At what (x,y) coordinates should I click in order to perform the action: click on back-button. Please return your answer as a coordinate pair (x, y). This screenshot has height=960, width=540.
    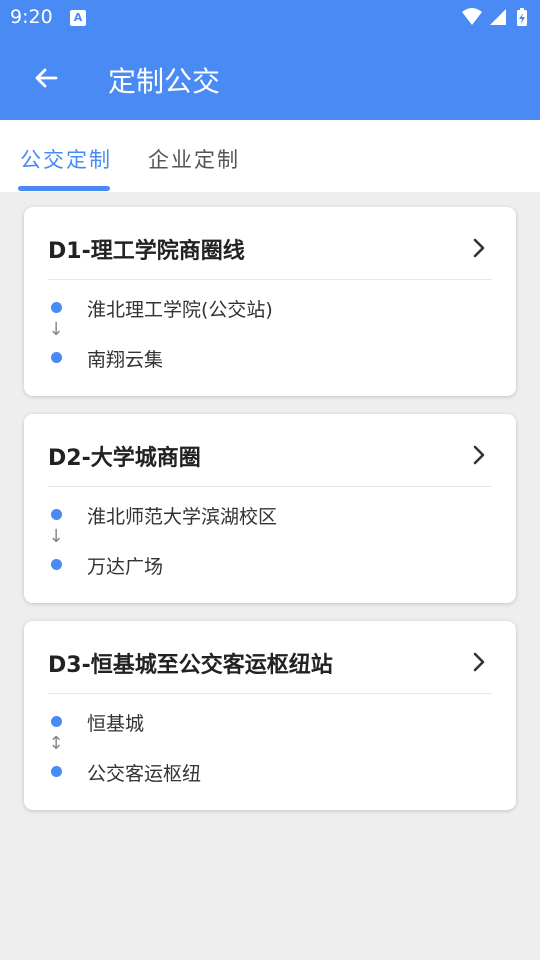
    Looking at the image, I should click on (46, 78).